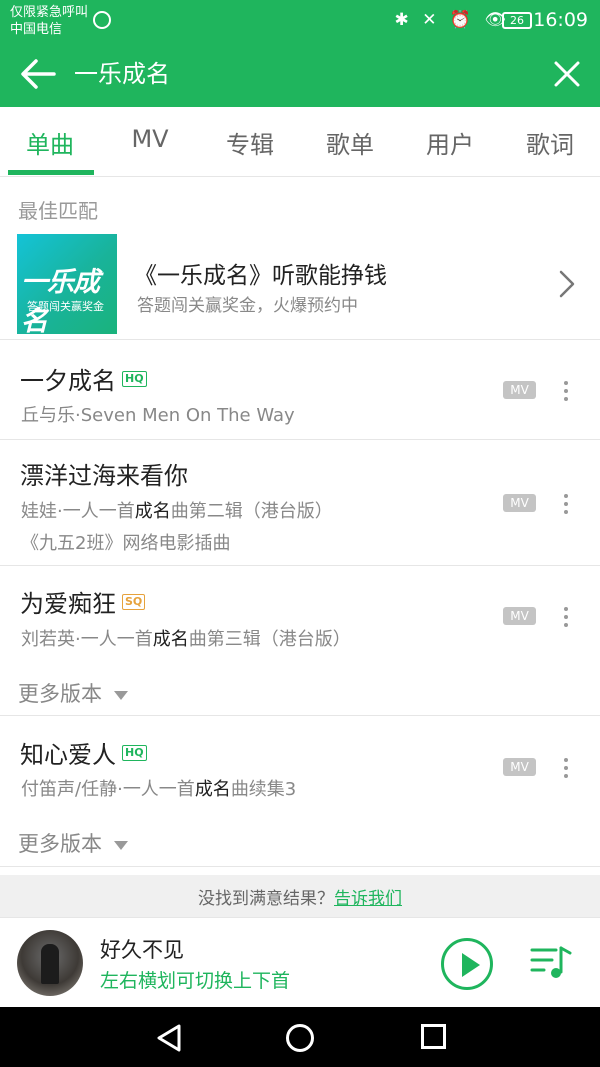 This screenshot has width=600, height=1067. What do you see at coordinates (58, 211) in the screenshot?
I see `best-match-label: 最佳匹配` at bounding box center [58, 211].